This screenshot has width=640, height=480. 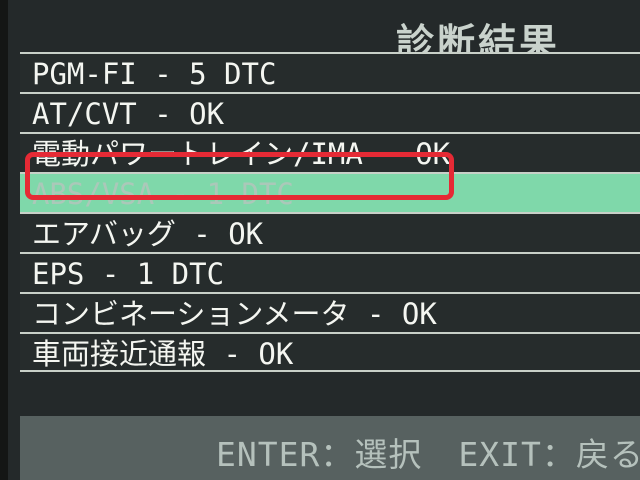 What do you see at coordinates (330, 112) in the screenshot?
I see `result-row-at-cvt: AT/CVT - OK` at bounding box center [330, 112].